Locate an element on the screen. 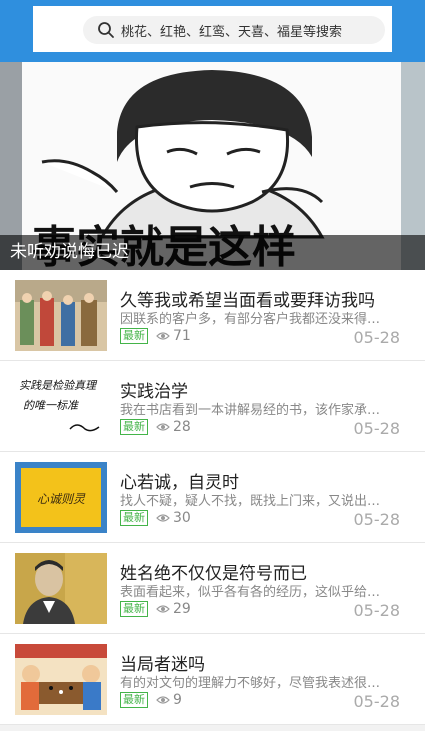  article-thumbnail: 实践是检验真理 的唯一标准 is located at coordinates (61, 406).